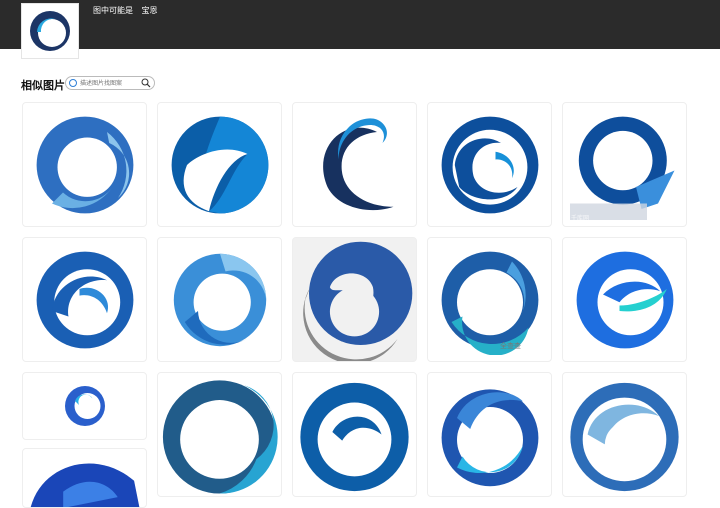 This screenshot has width=720, height=508. I want to click on camera-icon, so click(73, 83).